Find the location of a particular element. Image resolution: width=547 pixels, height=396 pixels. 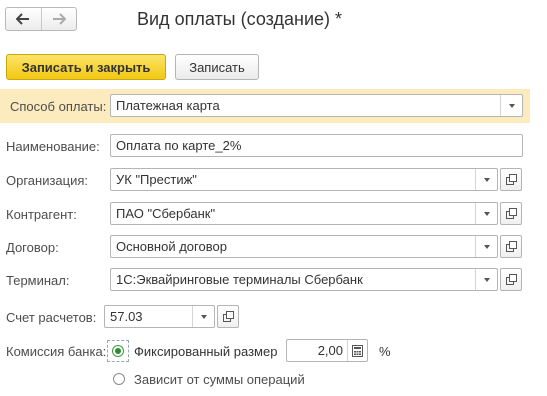

radio-depends-on-amount-label: Зависит от суммы операций is located at coordinates (219, 379).